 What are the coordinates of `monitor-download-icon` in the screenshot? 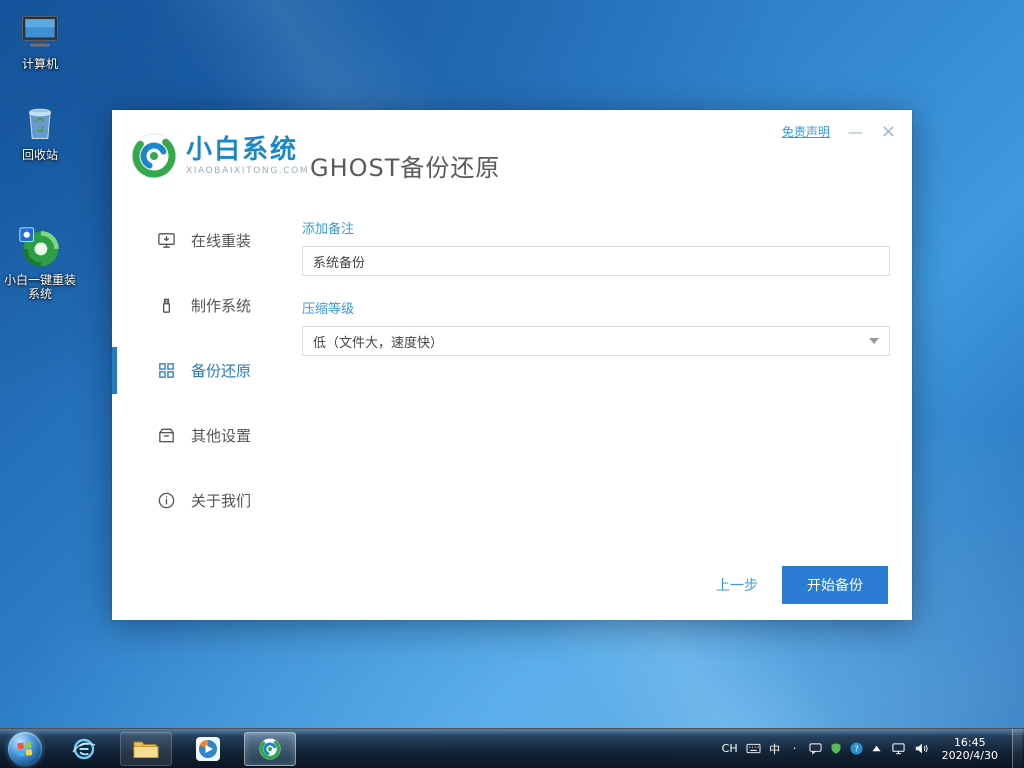 It's located at (166, 240).